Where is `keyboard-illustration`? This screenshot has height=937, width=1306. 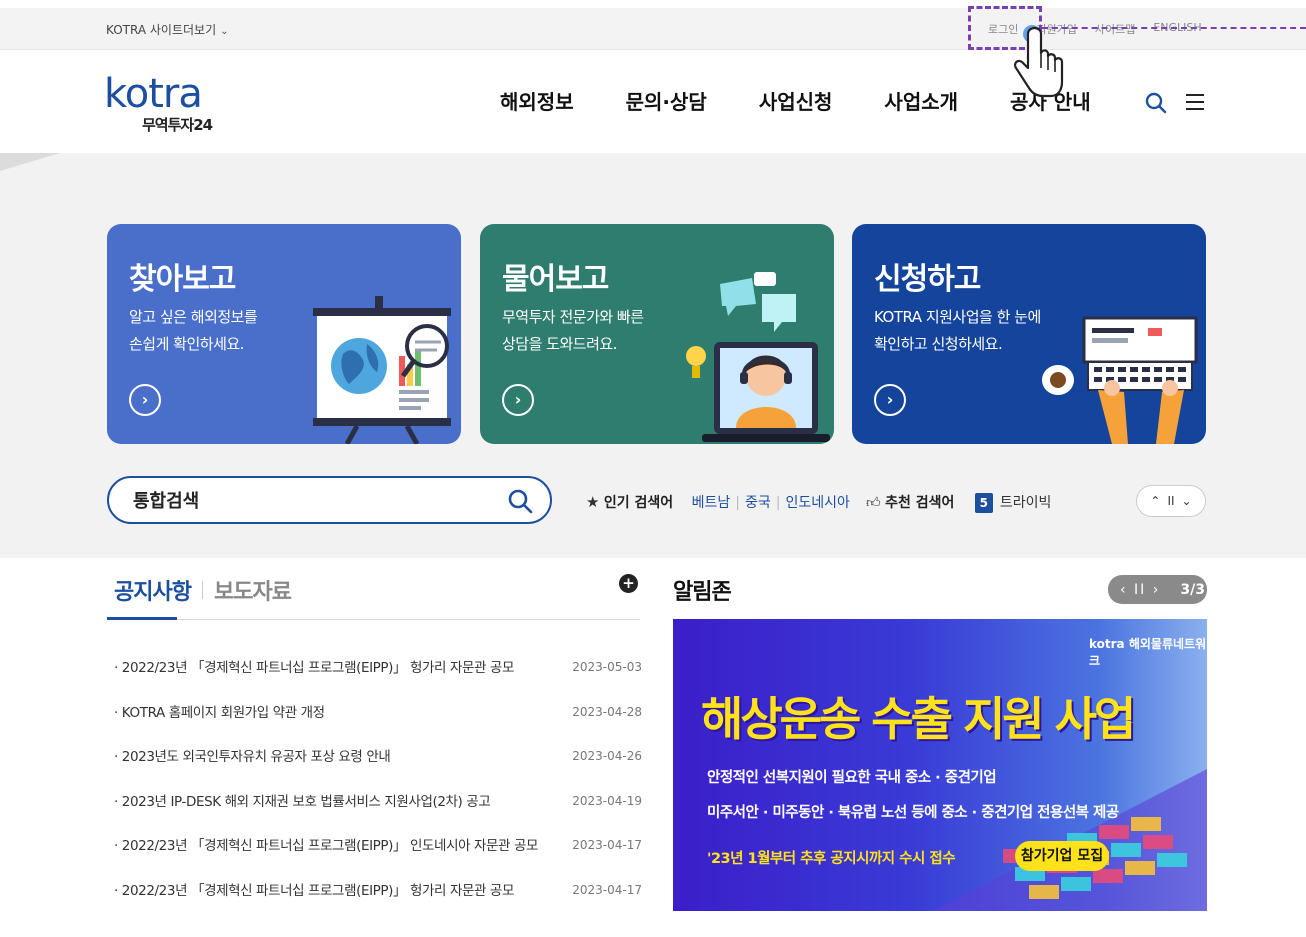
keyboard-illustration is located at coordinates (1120, 380).